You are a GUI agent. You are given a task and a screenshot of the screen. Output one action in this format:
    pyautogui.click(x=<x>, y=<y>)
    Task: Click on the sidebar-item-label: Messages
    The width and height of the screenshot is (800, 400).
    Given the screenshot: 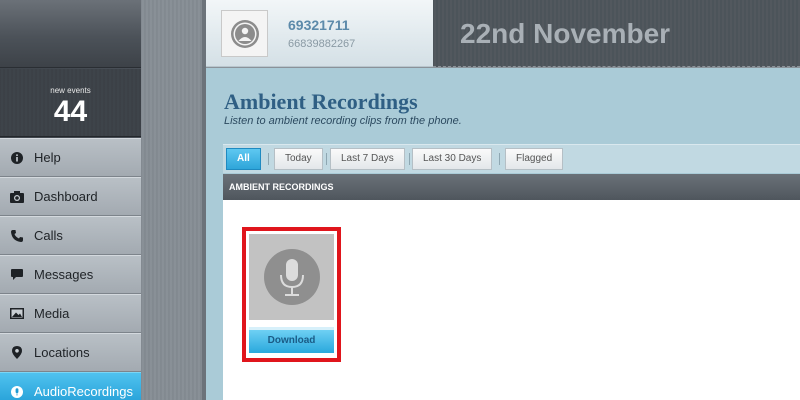 What is the action you would take?
    pyautogui.click(x=64, y=274)
    